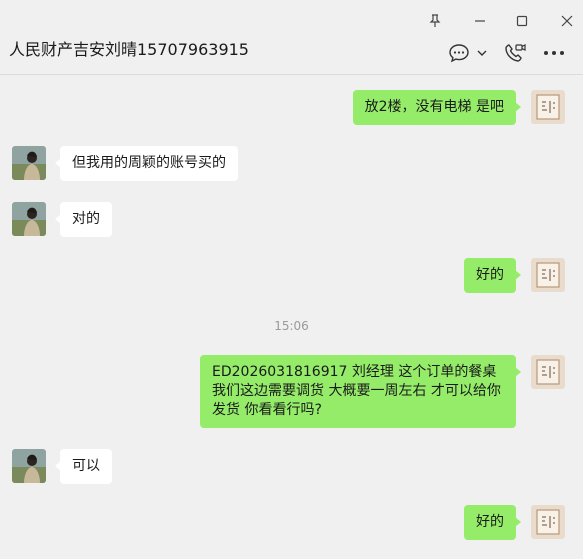 This screenshot has width=583, height=559. What do you see at coordinates (356, 391) in the screenshot?
I see `message-line: 我们这边需要调货 大概要一周左右 才可以给你` at bounding box center [356, 391].